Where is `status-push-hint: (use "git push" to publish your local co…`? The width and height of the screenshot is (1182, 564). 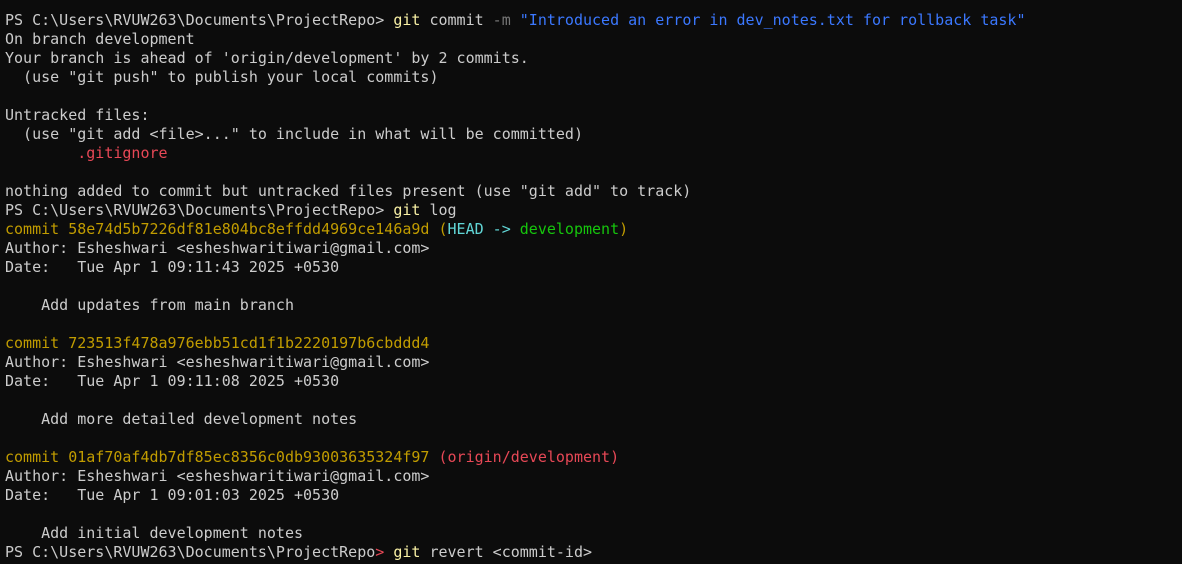 status-push-hint: (use "git push" to publish your local co… is located at coordinates (222, 77).